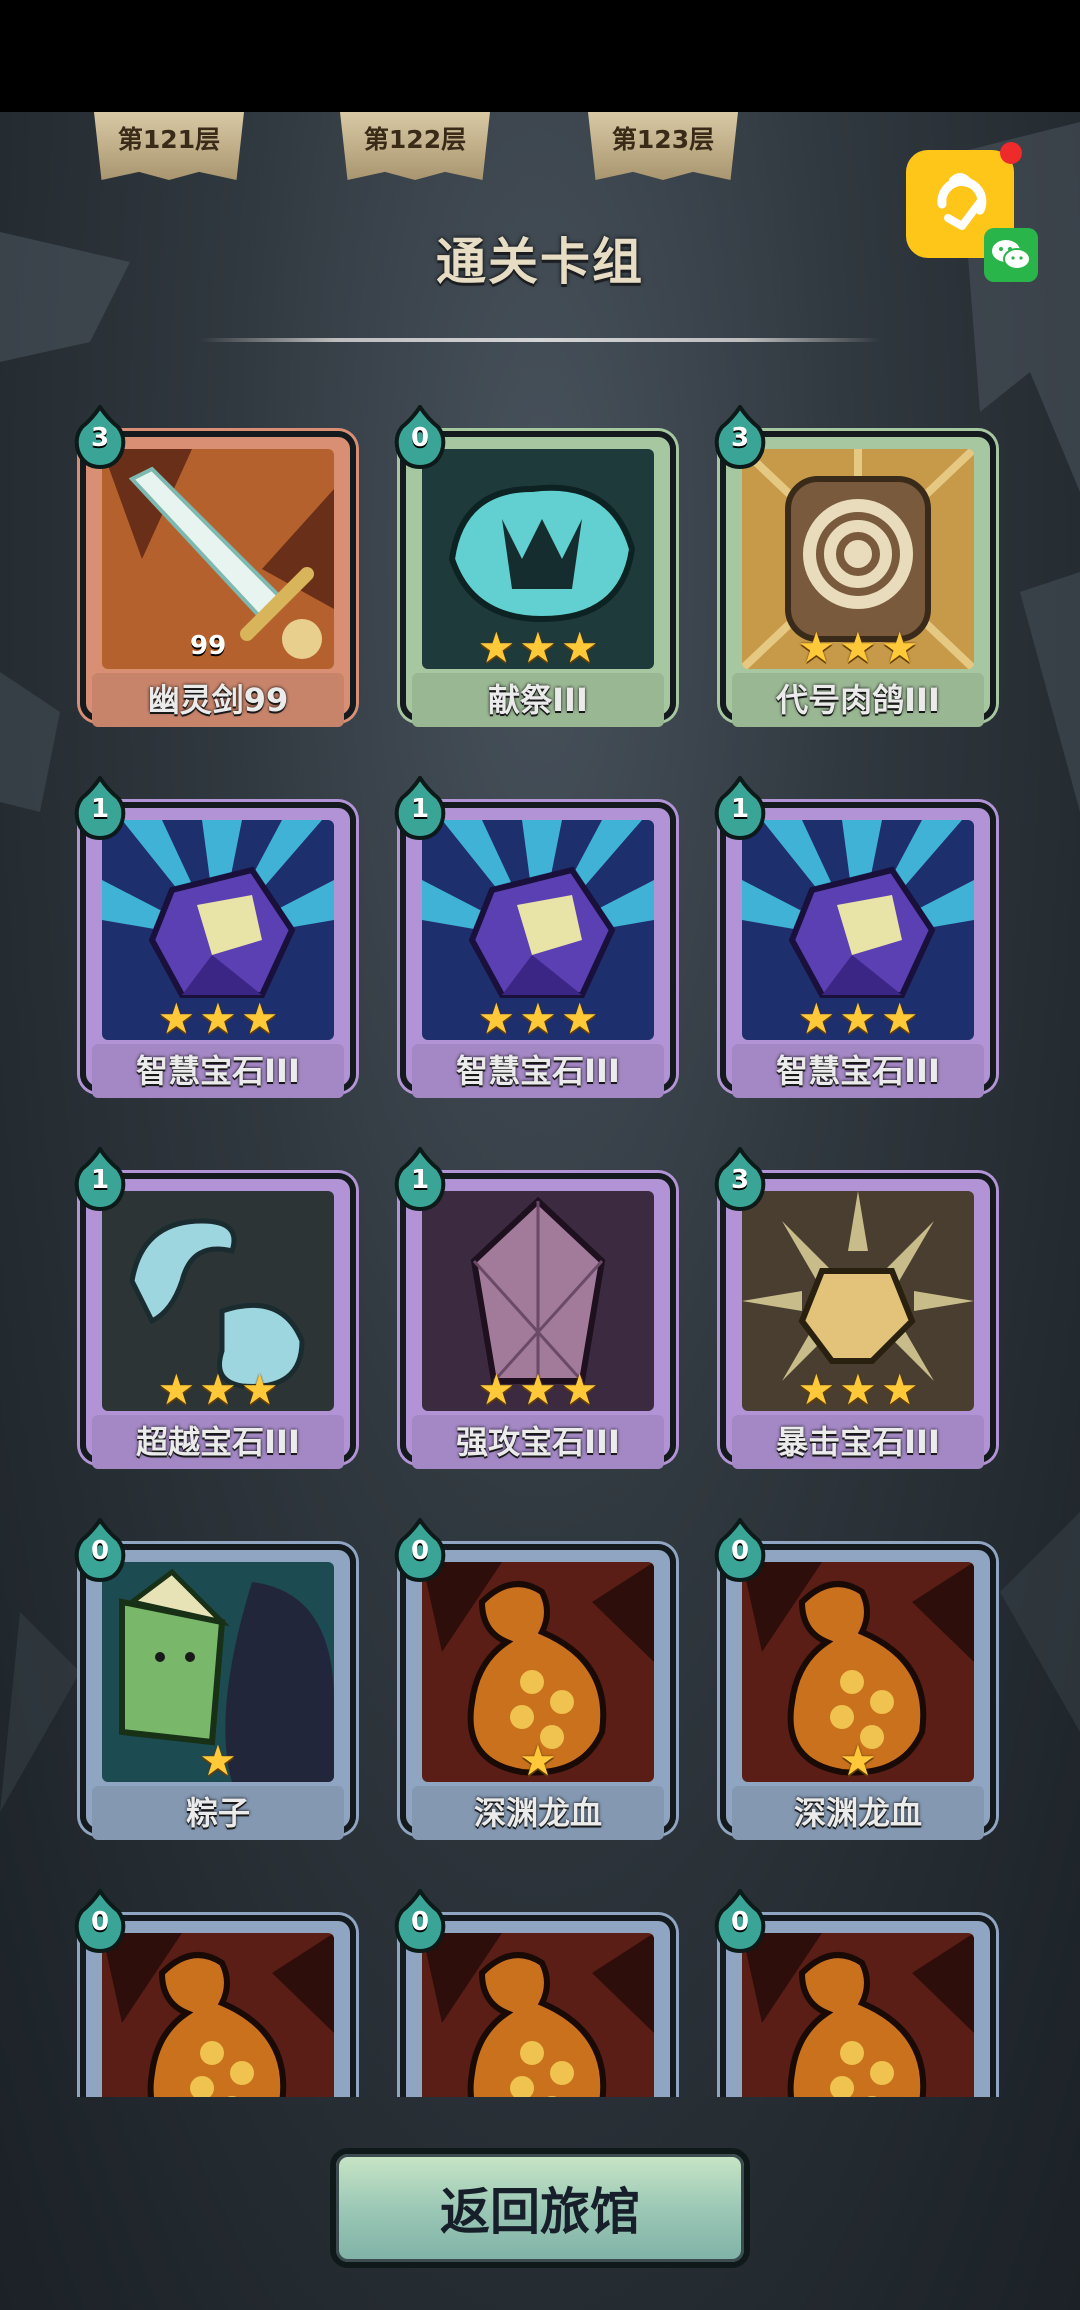 Image resolution: width=1080 pixels, height=2310 pixels. Describe the element at coordinates (218, 1442) in the screenshot. I see `card-name: 超越宝石III` at that location.